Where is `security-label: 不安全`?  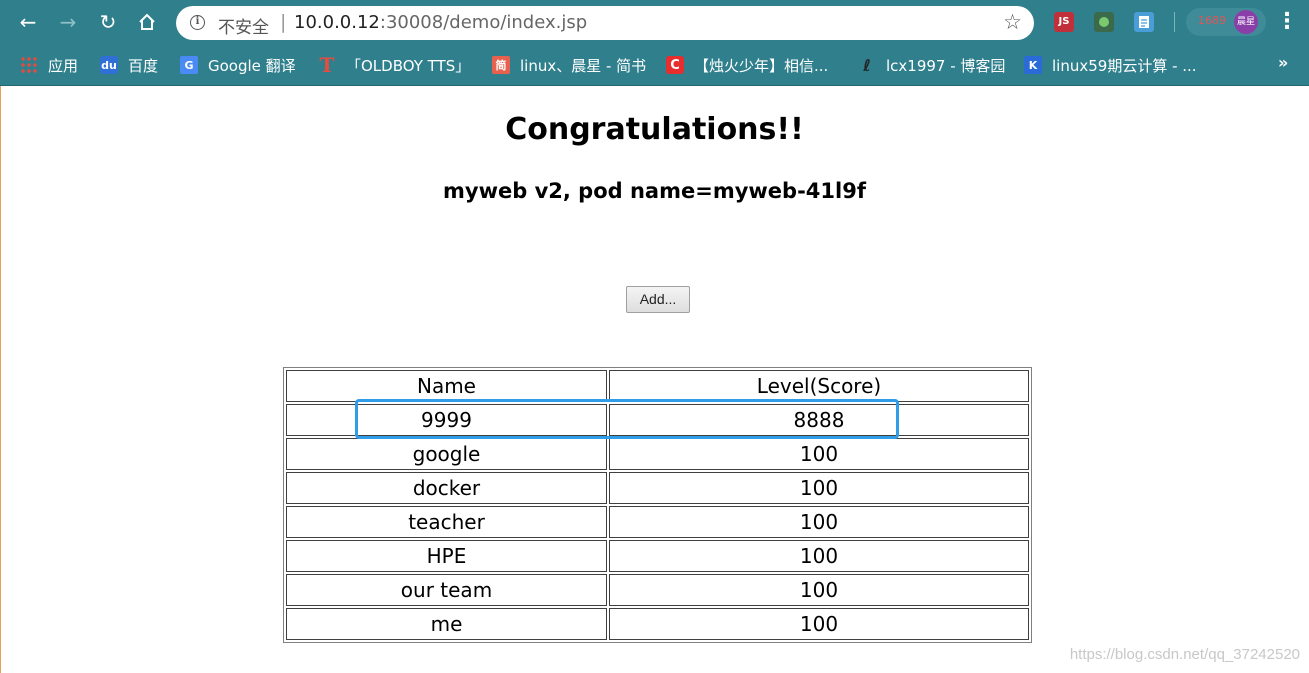
security-label: 不安全 is located at coordinates (243, 25).